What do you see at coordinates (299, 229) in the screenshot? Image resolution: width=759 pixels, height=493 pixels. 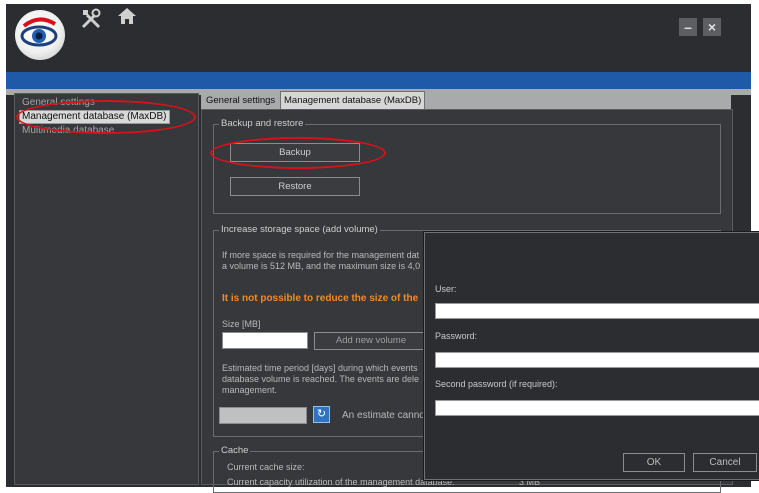 I see `storage-group-title: Increase storage space (add volume)` at bounding box center [299, 229].